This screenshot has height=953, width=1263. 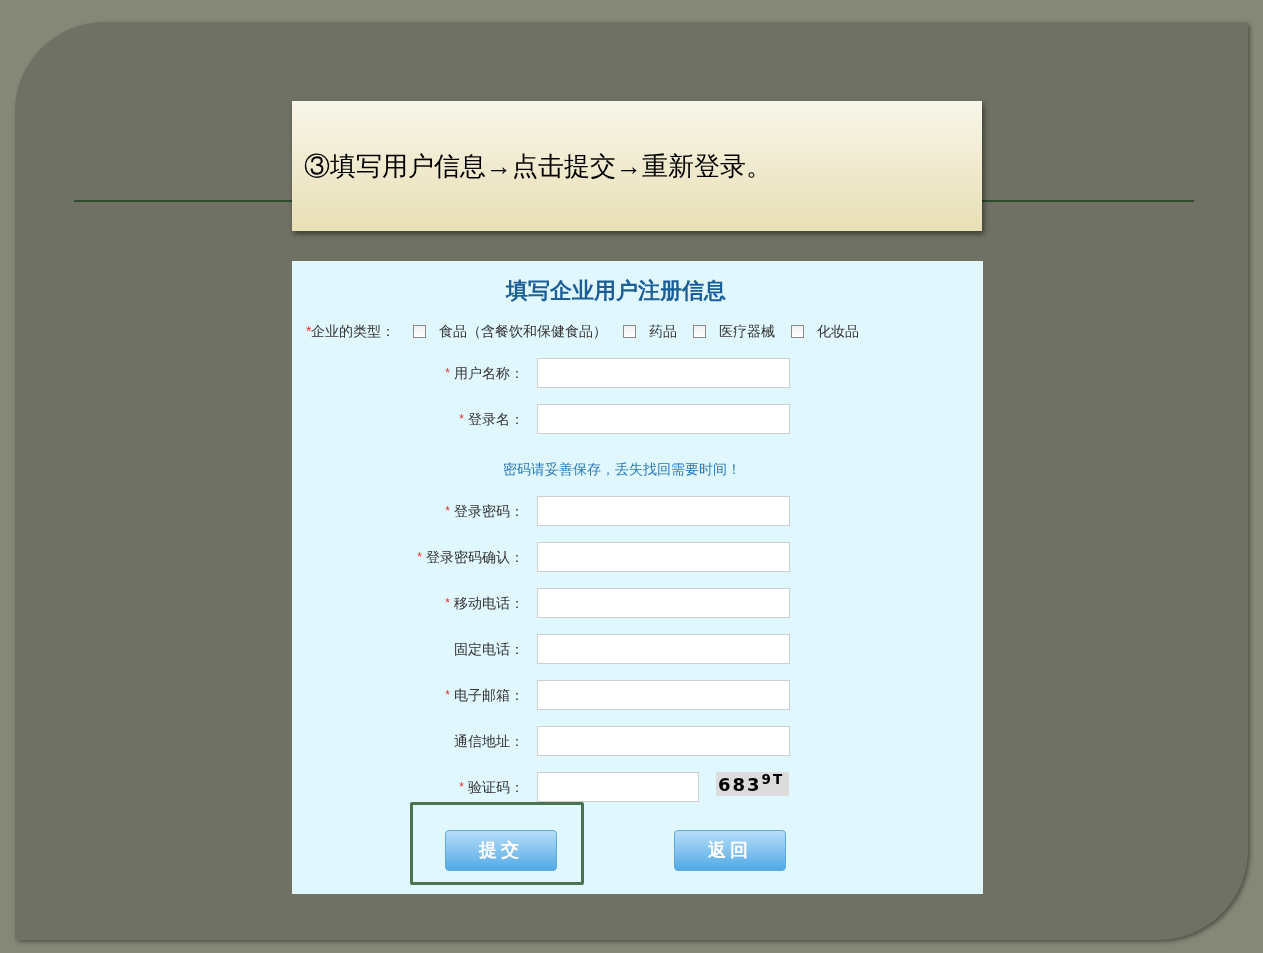 What do you see at coordinates (489, 603) in the screenshot?
I see `field-label: 移动电话：` at bounding box center [489, 603].